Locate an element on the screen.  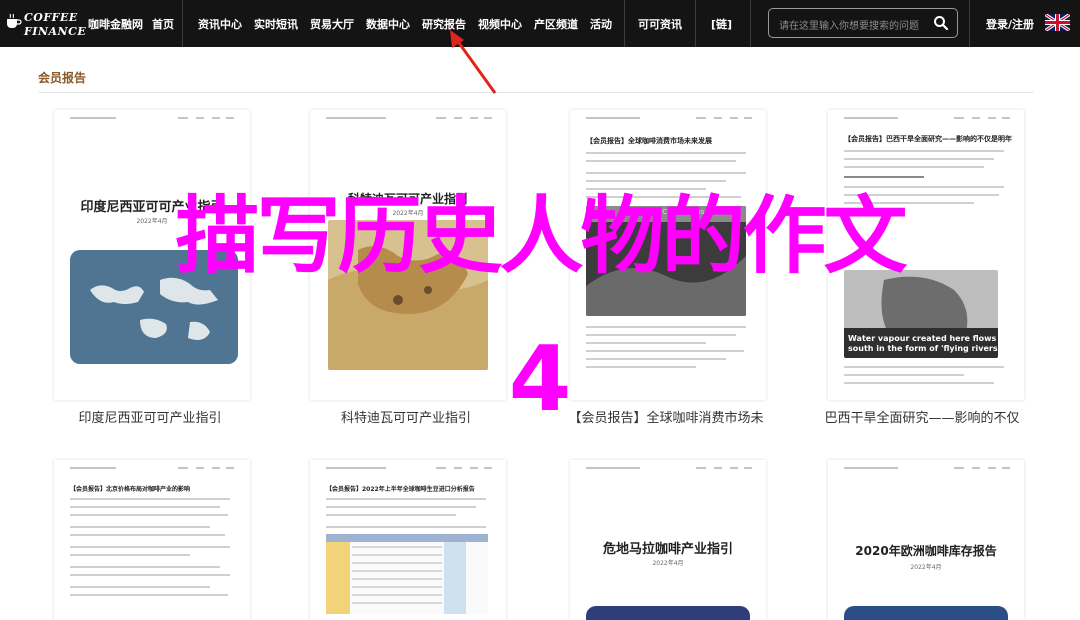
data-table-image is located at coordinates (407, 574).